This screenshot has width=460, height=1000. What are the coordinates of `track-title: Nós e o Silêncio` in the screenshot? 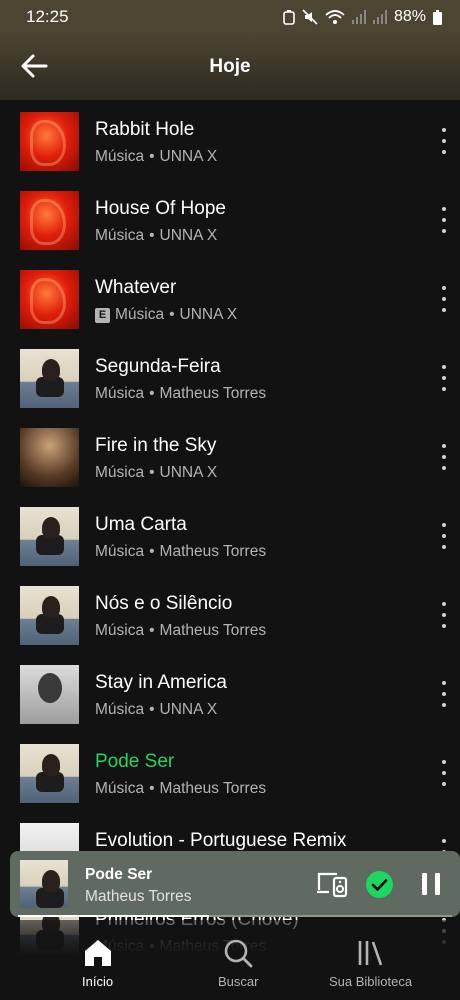 It's located at (163, 604).